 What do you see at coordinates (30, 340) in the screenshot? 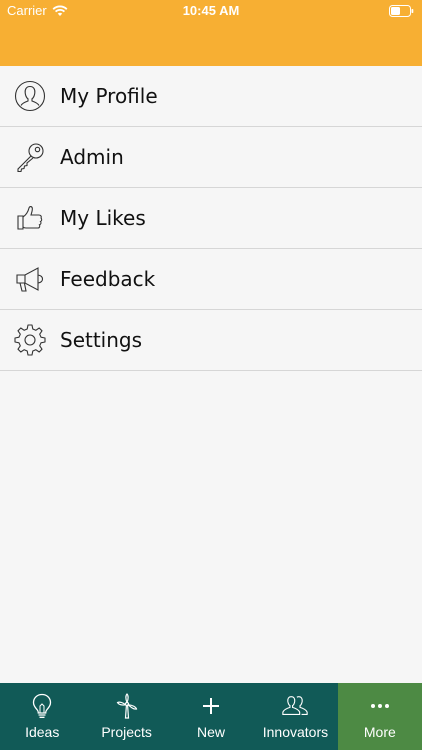
I see `gear-icon` at bounding box center [30, 340].